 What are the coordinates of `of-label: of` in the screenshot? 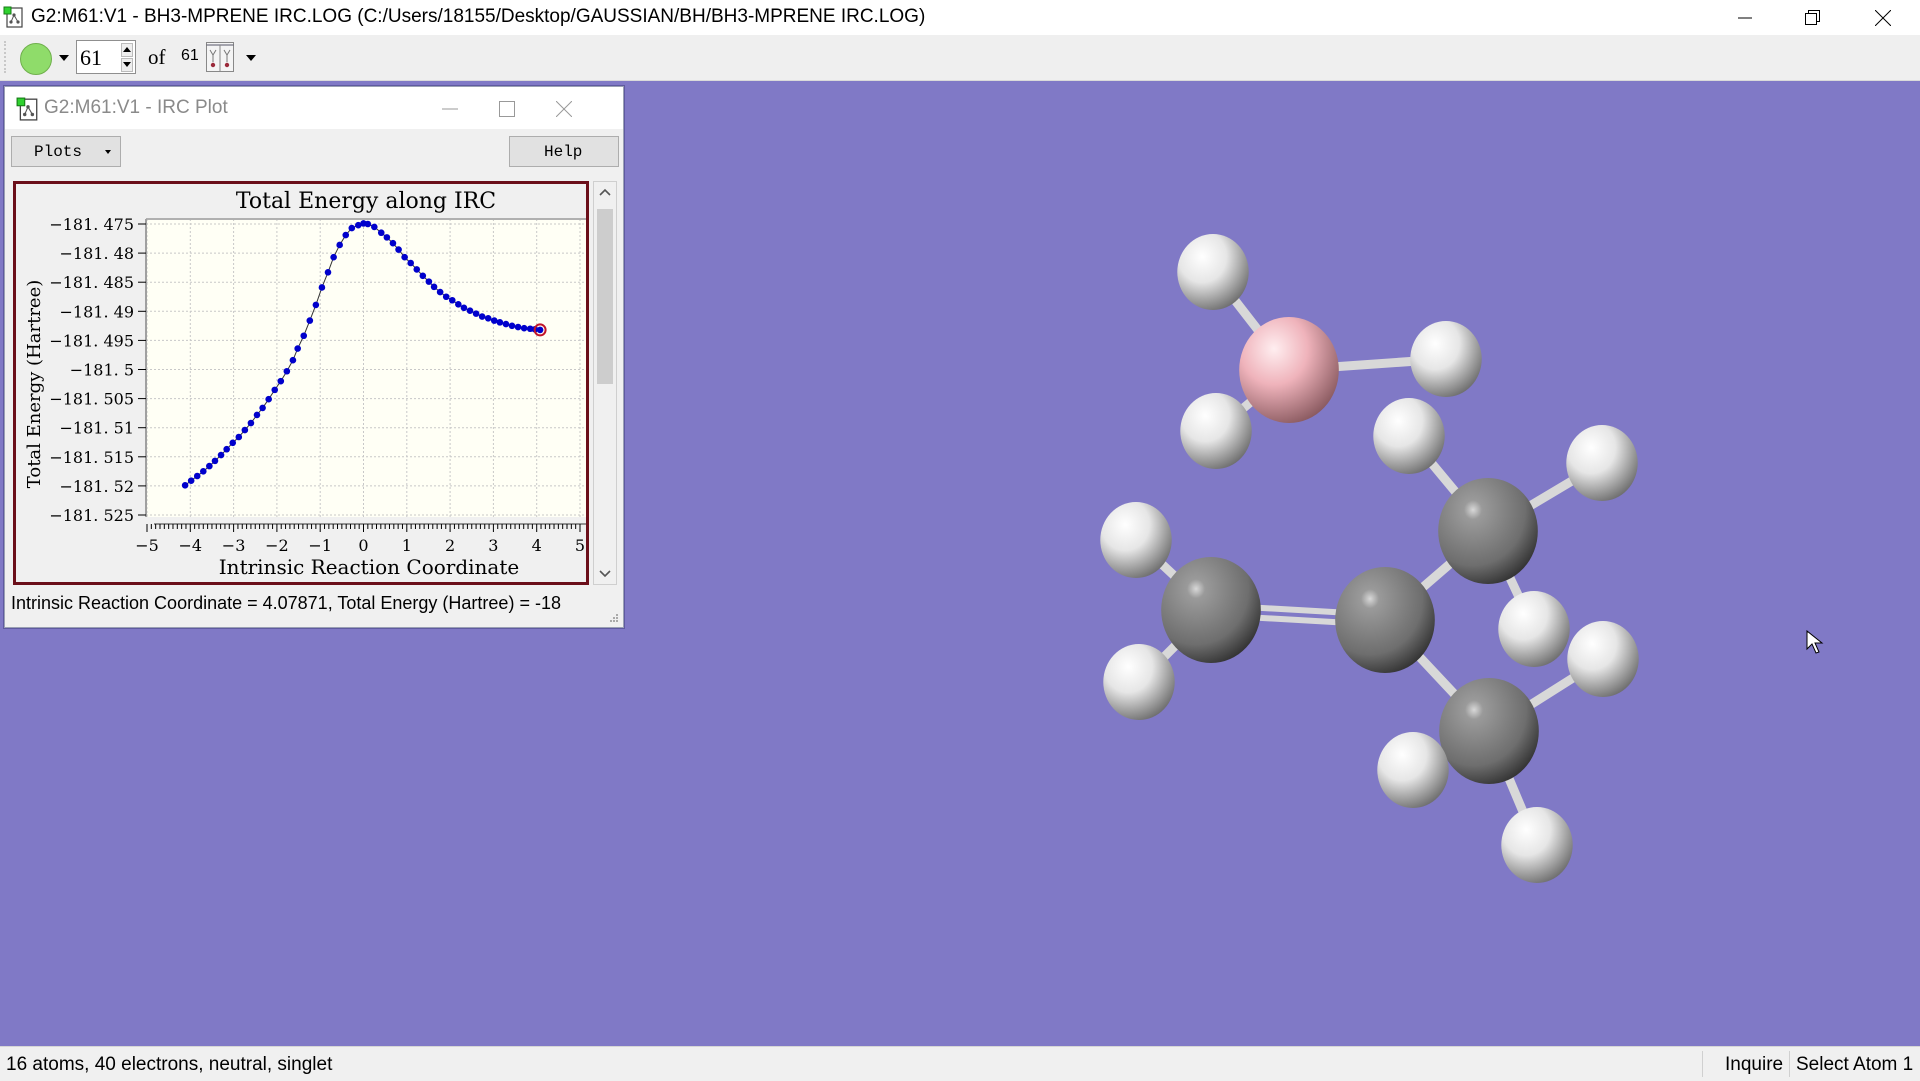 It's located at (157, 57).